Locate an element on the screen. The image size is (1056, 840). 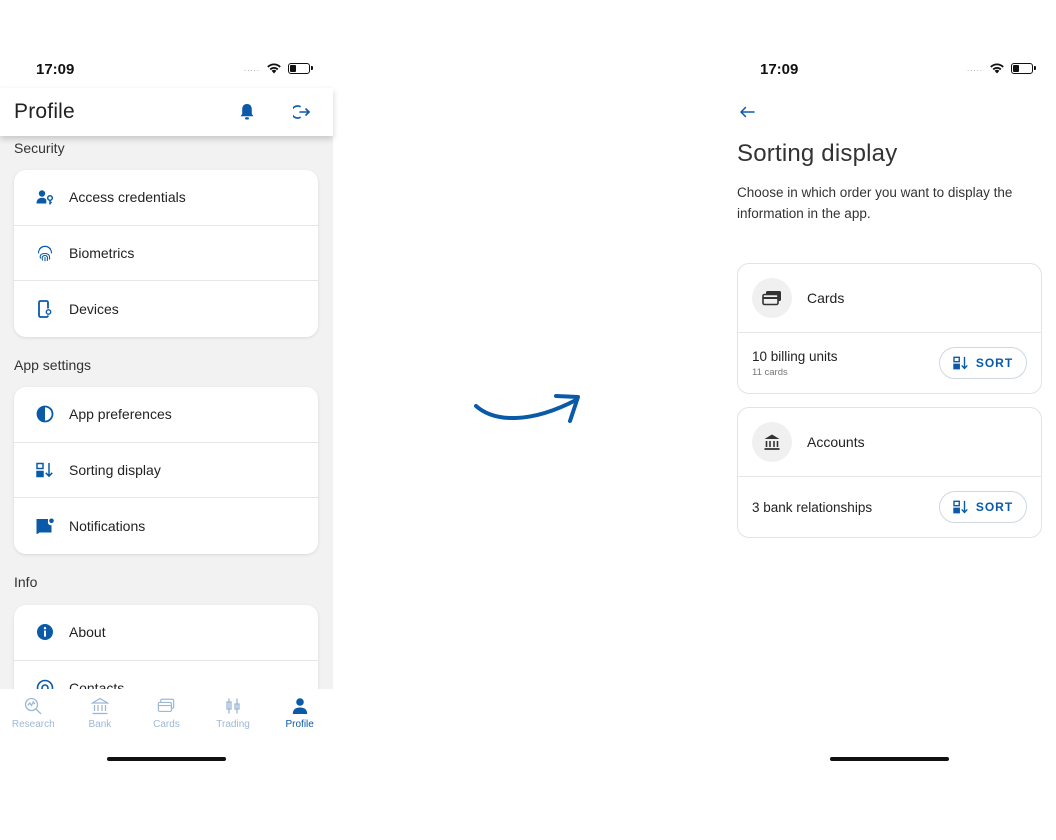
sort-card-body: 3 bank relationships SORT is located at coordinates (889, 507).